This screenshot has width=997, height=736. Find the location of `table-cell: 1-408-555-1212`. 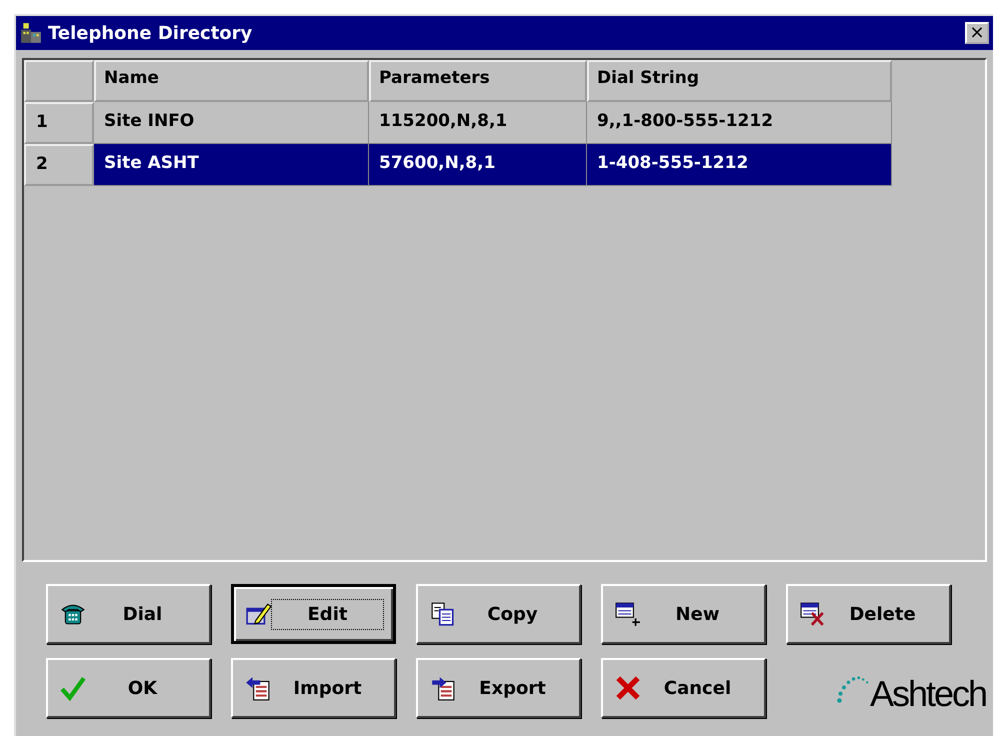

table-cell: 1-408-555-1212 is located at coordinates (739, 165).